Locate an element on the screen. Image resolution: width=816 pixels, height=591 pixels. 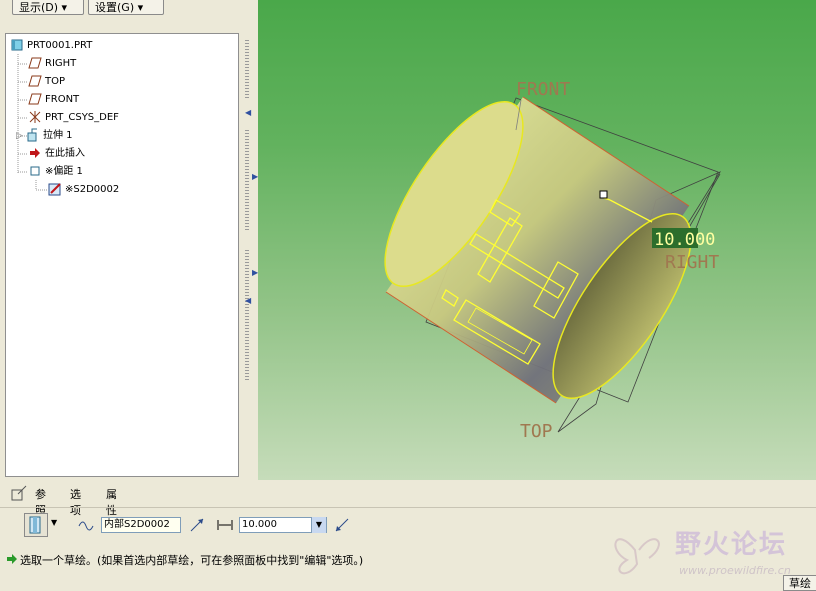
tree-item-offset: ※偏距 1 is located at coordinates (55, 172).